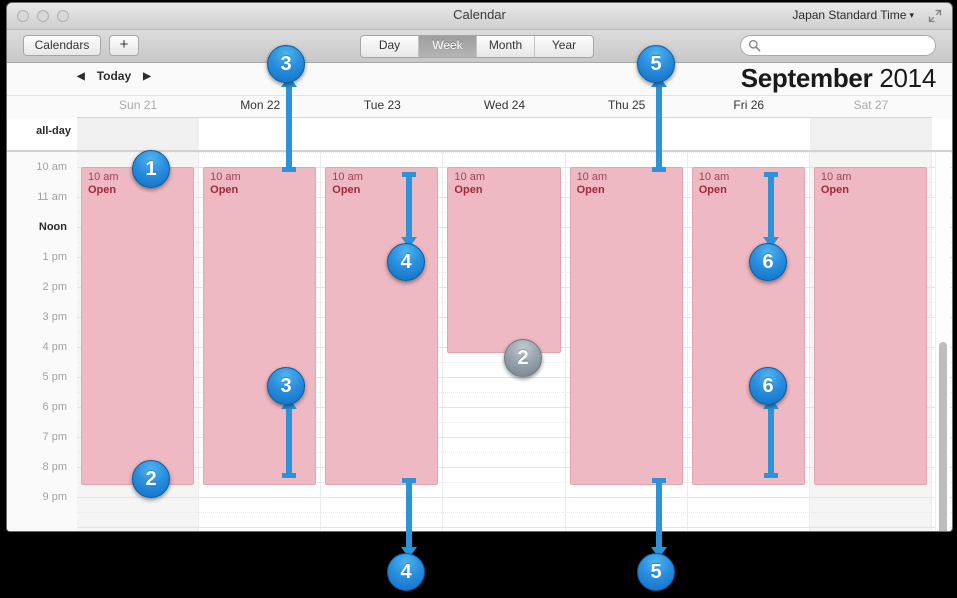  I want to click on time-label: 8 pm, so click(54, 467).